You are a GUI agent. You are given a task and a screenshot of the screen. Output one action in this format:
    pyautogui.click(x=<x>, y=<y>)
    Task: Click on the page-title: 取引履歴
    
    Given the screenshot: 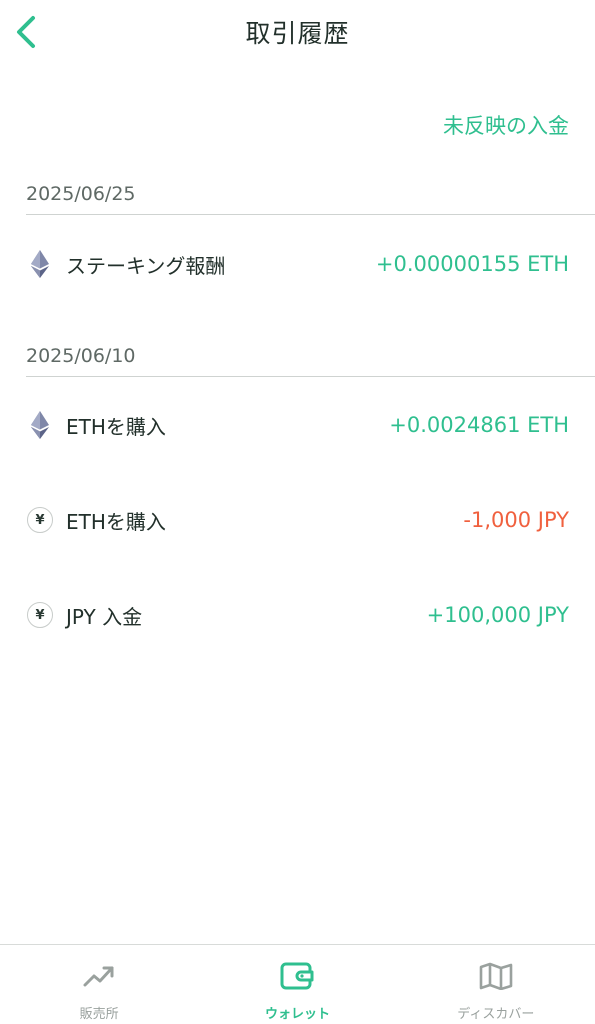 What is the action you would take?
    pyautogui.click(x=297, y=33)
    